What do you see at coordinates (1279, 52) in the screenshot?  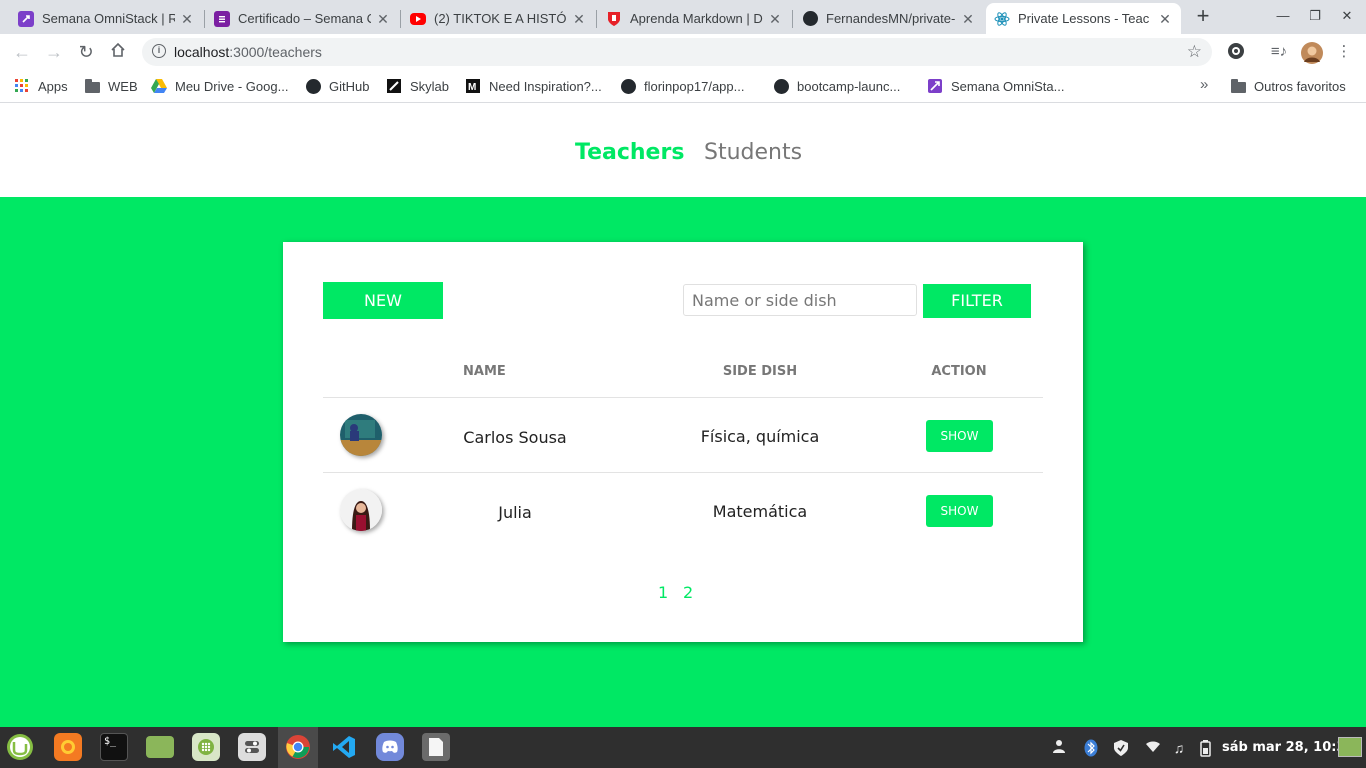 I see `media-control-icon: ≡♪` at bounding box center [1279, 52].